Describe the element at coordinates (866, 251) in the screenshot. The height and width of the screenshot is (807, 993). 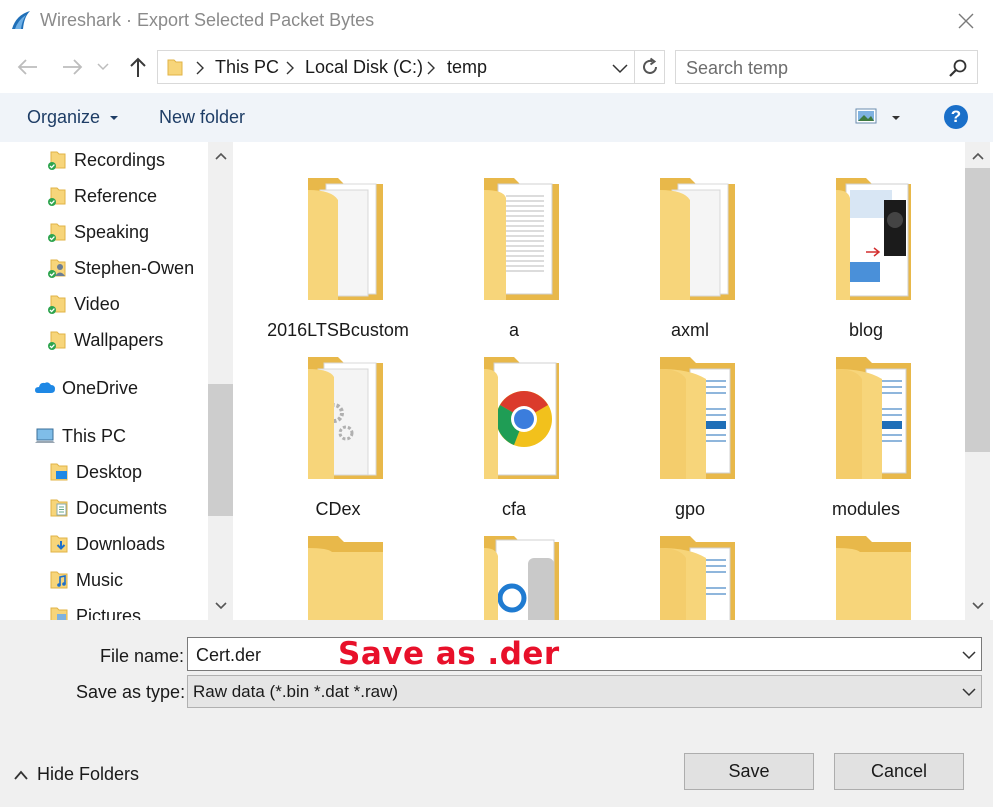
I see `folder-item: blog` at that location.